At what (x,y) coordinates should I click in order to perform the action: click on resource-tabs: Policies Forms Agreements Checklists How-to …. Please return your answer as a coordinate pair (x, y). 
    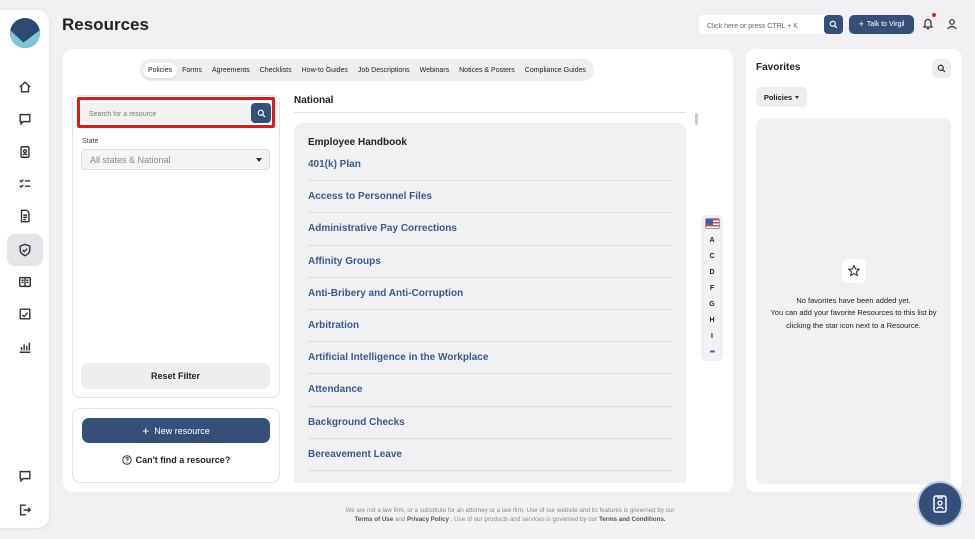
    Looking at the image, I should click on (367, 70).